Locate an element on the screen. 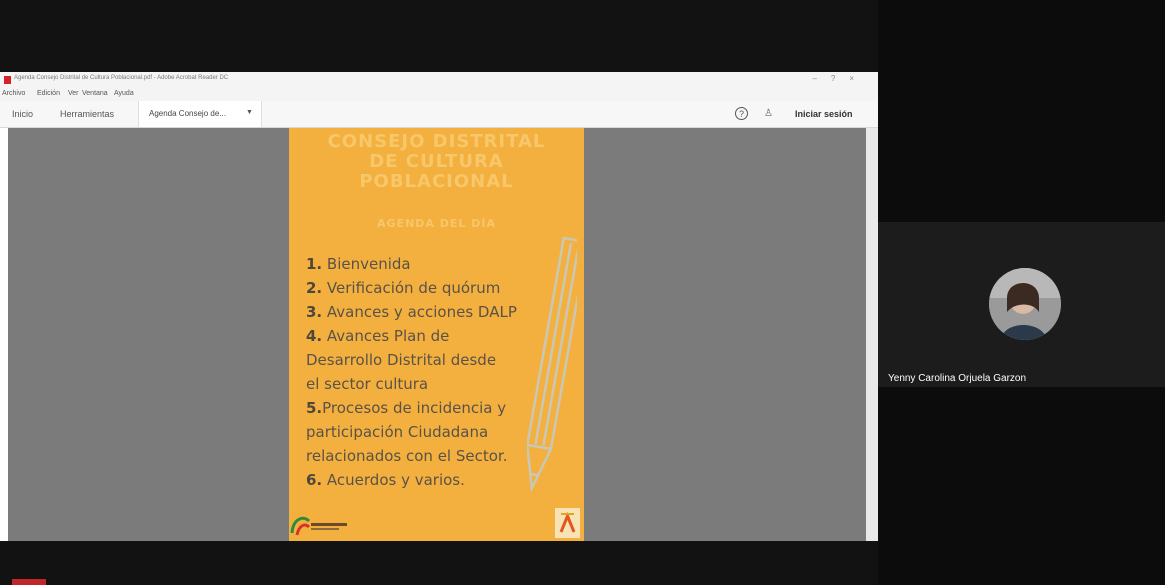  tab-document: Agenda Consejo de... ▼ is located at coordinates (200, 114).